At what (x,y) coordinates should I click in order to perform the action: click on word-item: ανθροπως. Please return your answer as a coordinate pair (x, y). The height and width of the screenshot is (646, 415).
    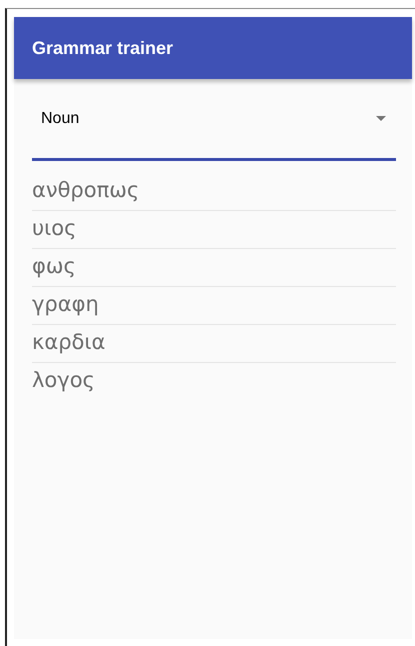
    Looking at the image, I should click on (214, 192).